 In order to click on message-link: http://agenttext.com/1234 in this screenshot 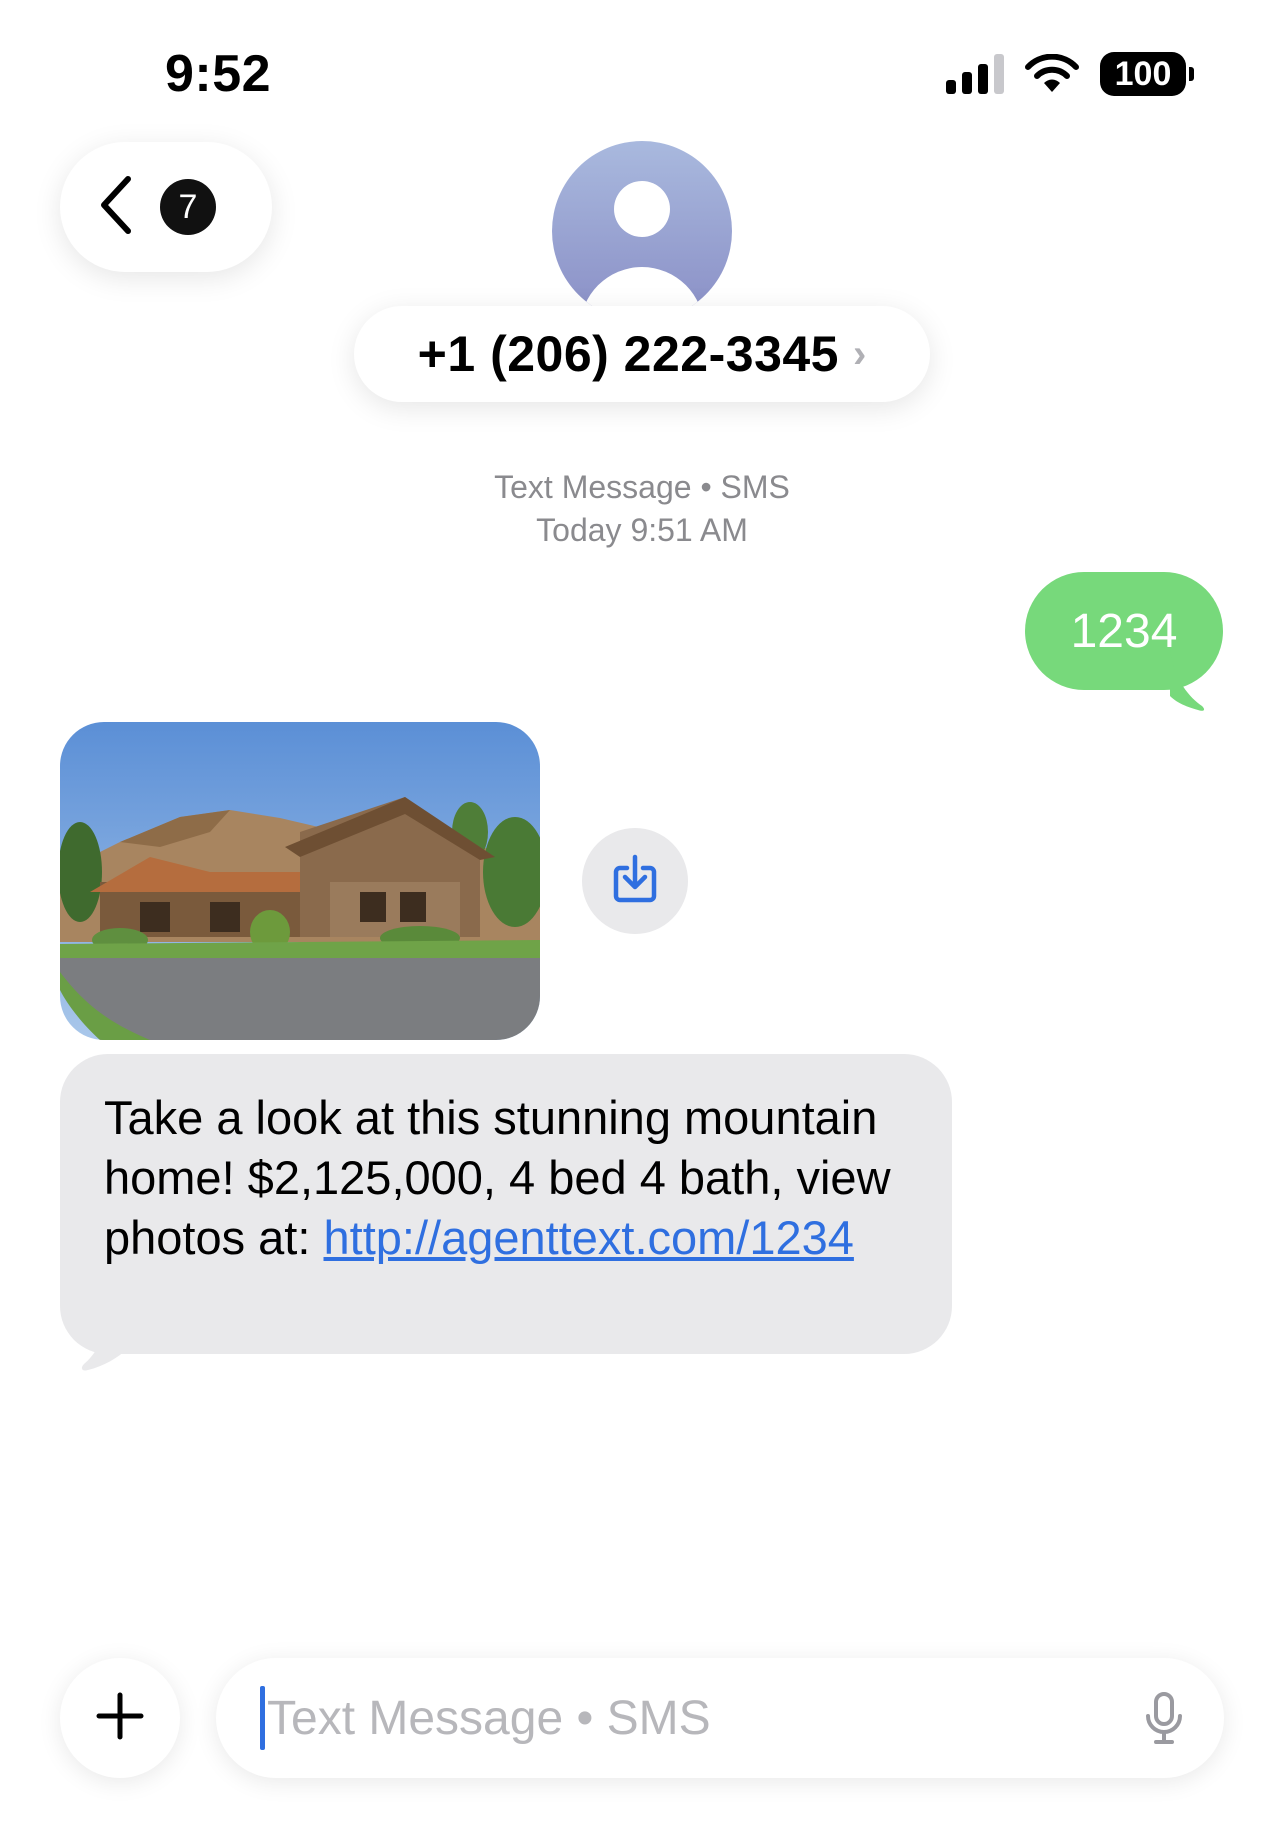, I will do `click(589, 1237)`.